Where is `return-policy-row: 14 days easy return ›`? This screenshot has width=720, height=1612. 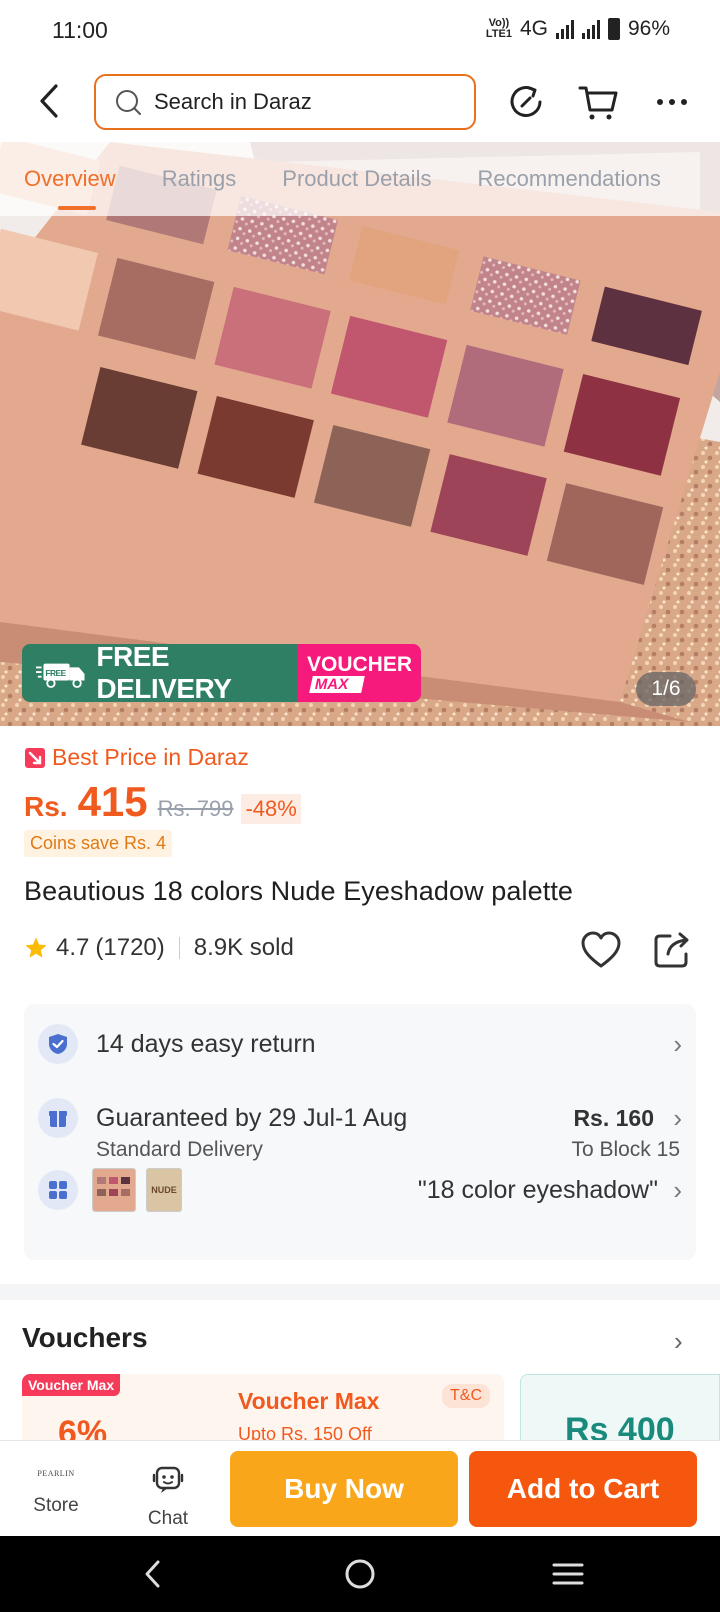
return-policy-row: 14 days easy return › is located at coordinates (360, 1044).